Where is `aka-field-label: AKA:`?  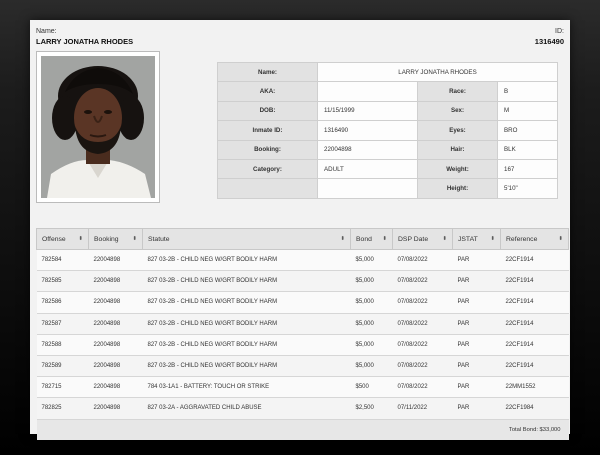
aka-field-label: AKA: is located at coordinates (267, 91).